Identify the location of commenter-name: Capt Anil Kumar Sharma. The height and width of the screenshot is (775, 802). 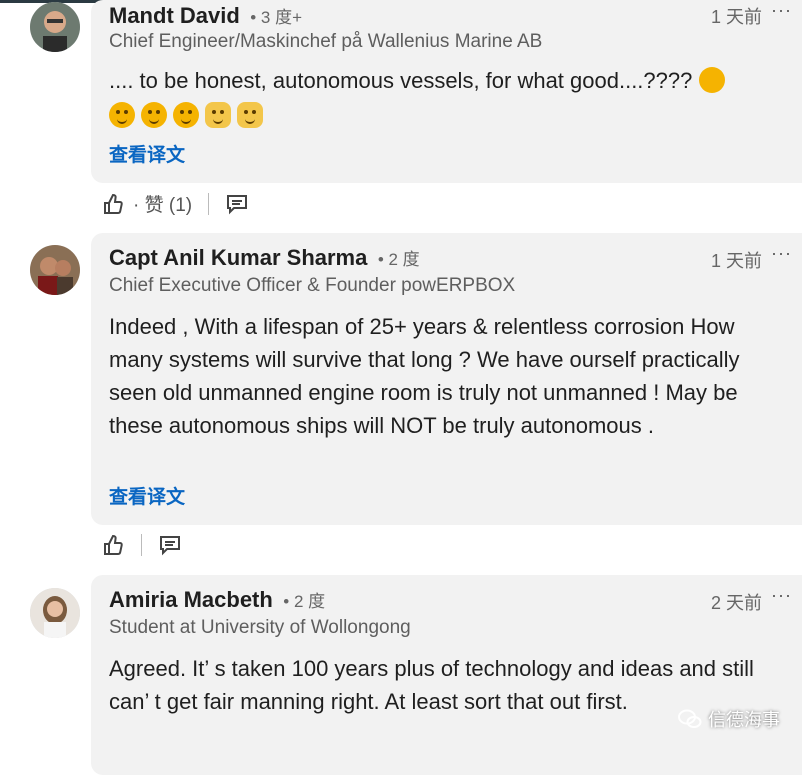
(238, 257).